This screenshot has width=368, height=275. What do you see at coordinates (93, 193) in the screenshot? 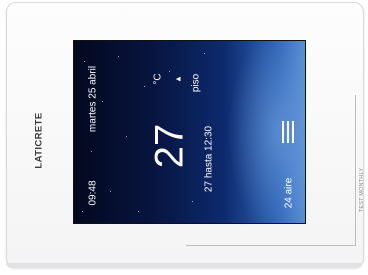
I see `clock-time: 09:48` at bounding box center [93, 193].